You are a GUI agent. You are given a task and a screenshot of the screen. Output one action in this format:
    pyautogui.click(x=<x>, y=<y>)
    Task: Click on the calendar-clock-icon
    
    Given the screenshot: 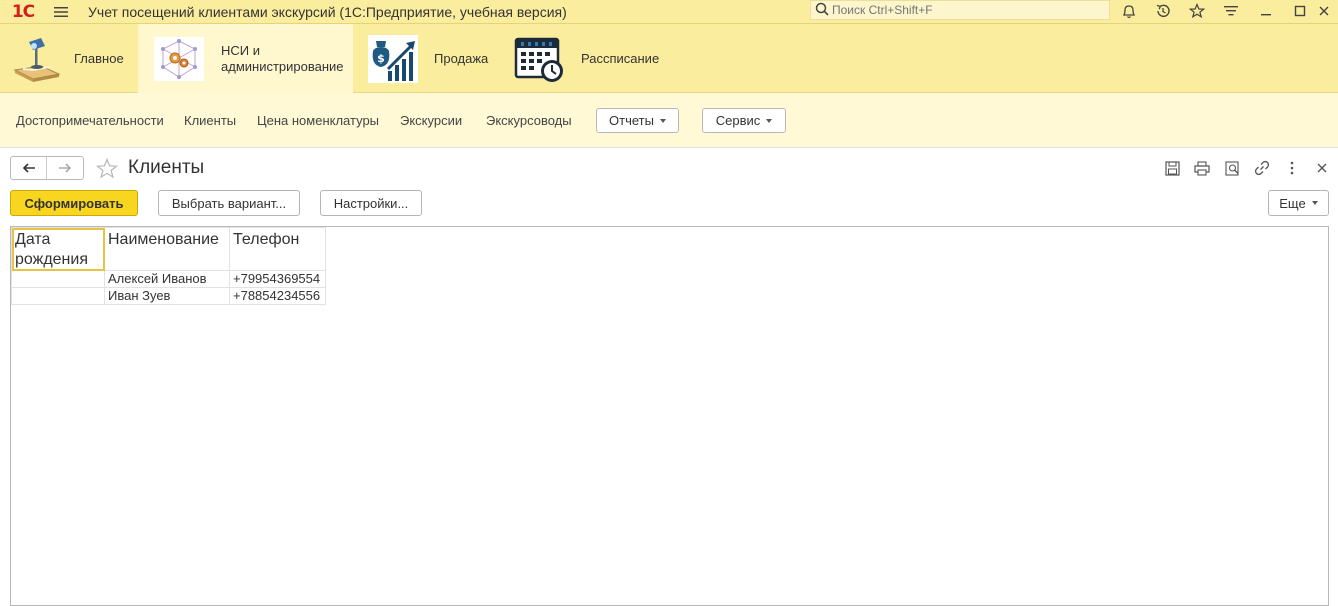 What is the action you would take?
    pyautogui.click(x=540, y=59)
    